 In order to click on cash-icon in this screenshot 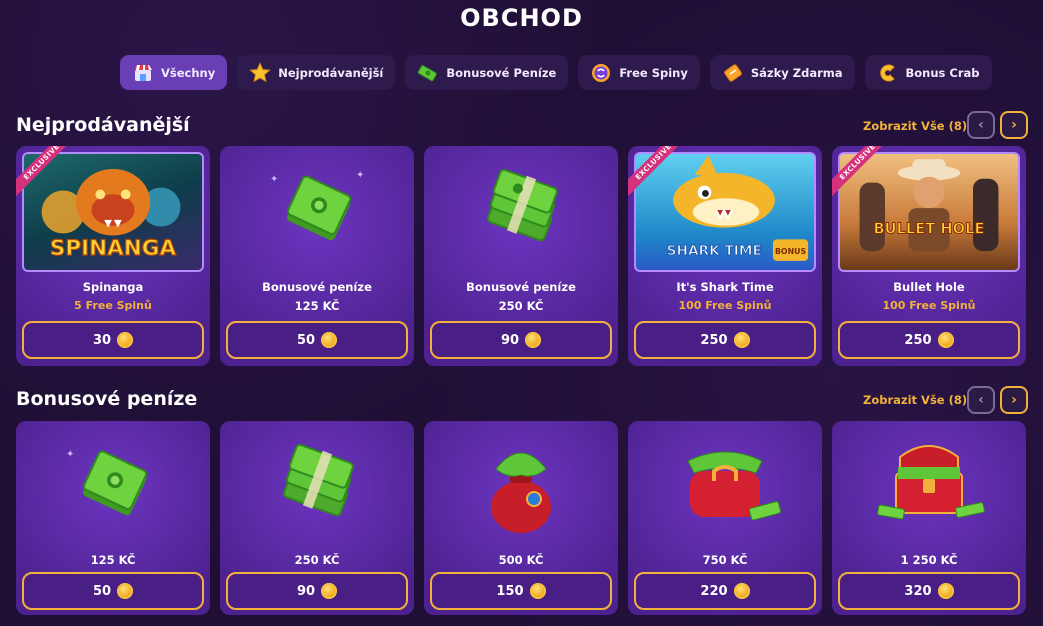, I will do `click(428, 73)`.